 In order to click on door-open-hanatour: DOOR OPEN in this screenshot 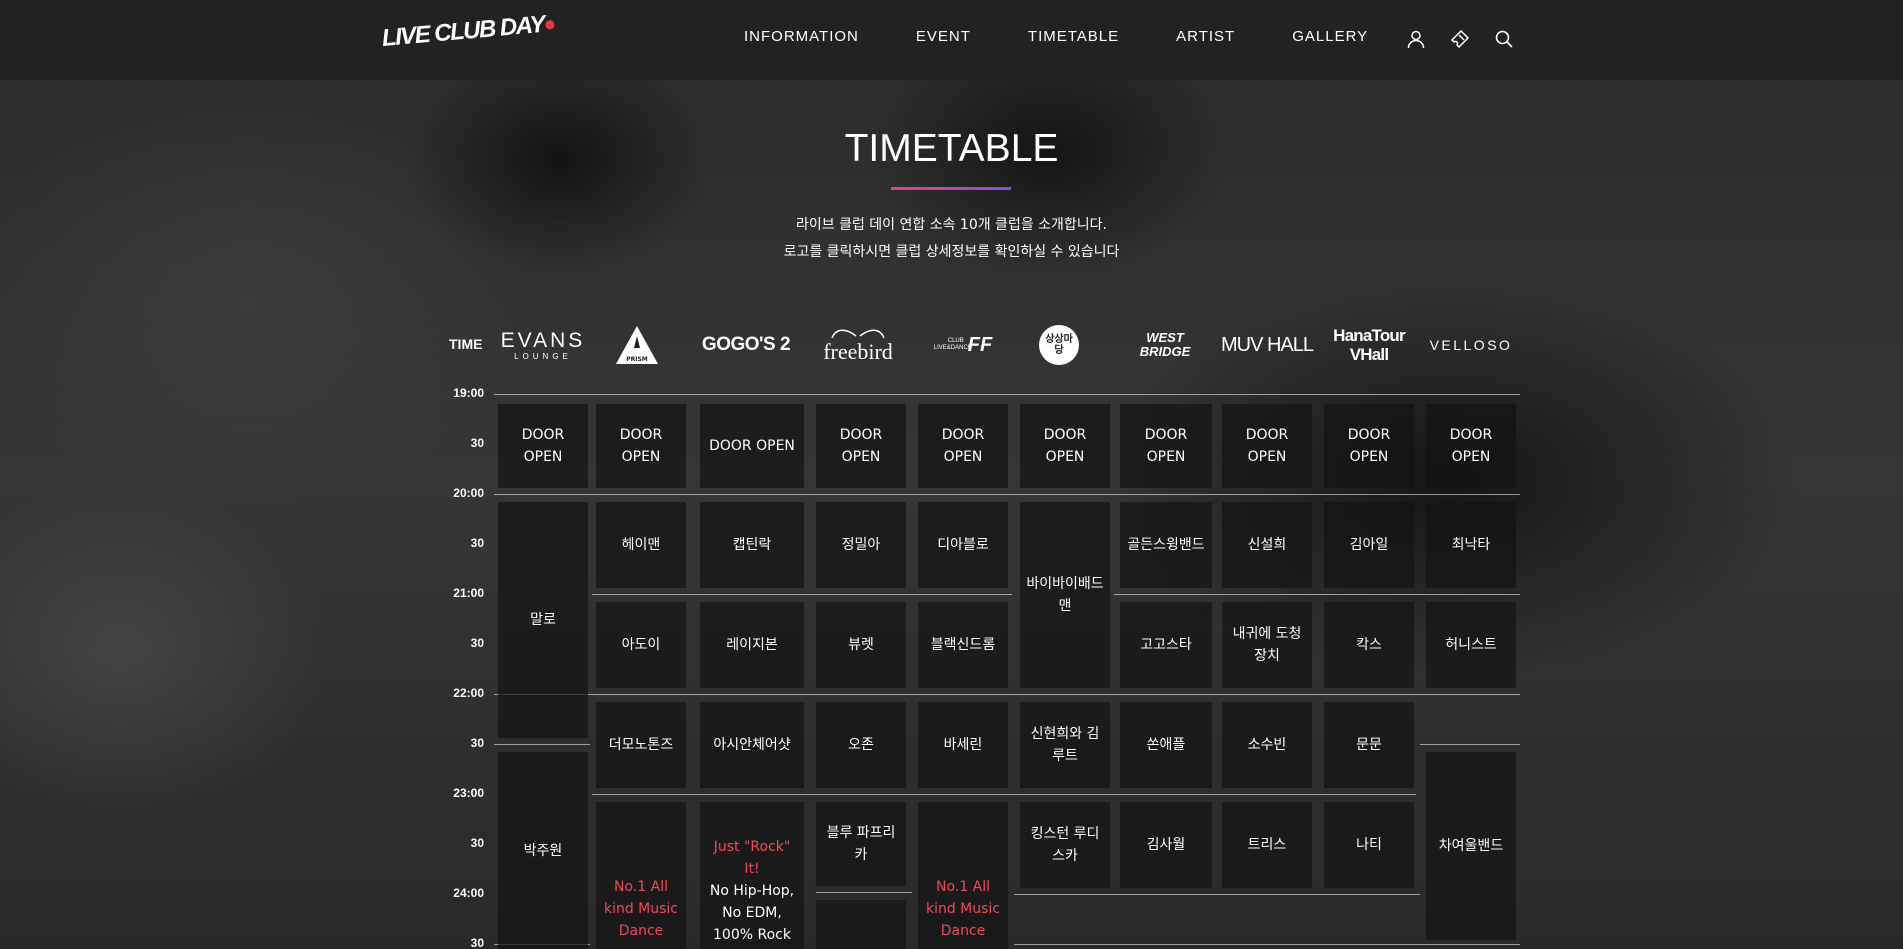, I will do `click(1369, 446)`.